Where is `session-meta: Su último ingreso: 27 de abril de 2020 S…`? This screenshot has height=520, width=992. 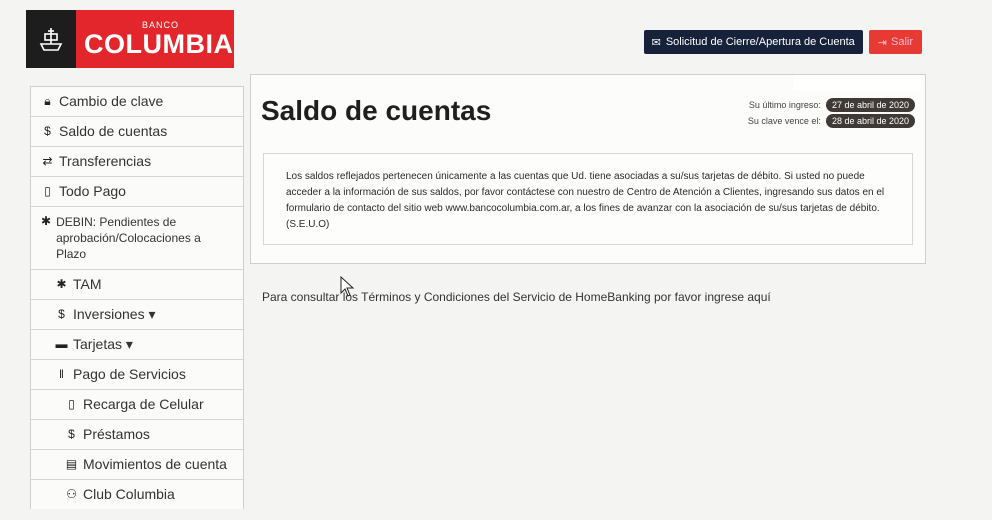
session-meta: Su último ingreso: 27 de abril de 2020 S… is located at coordinates (831, 113).